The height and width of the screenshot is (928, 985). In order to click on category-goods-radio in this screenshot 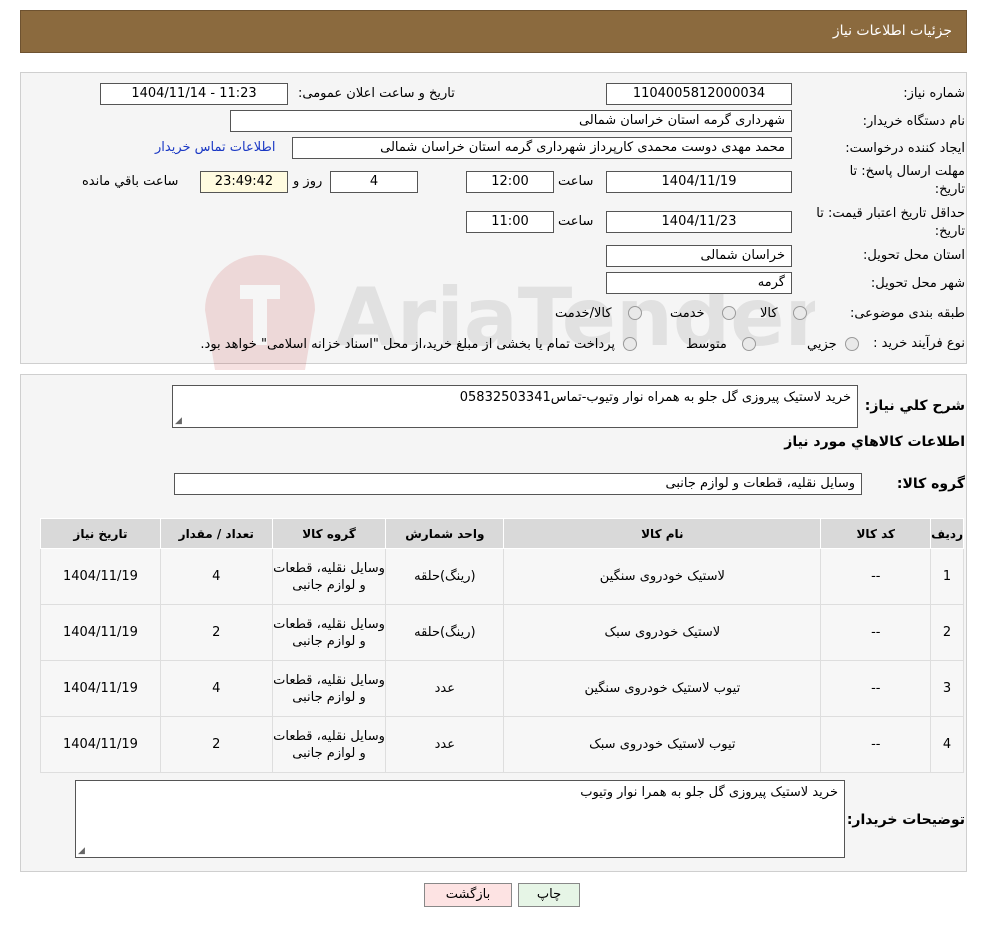, I will do `click(800, 313)`.